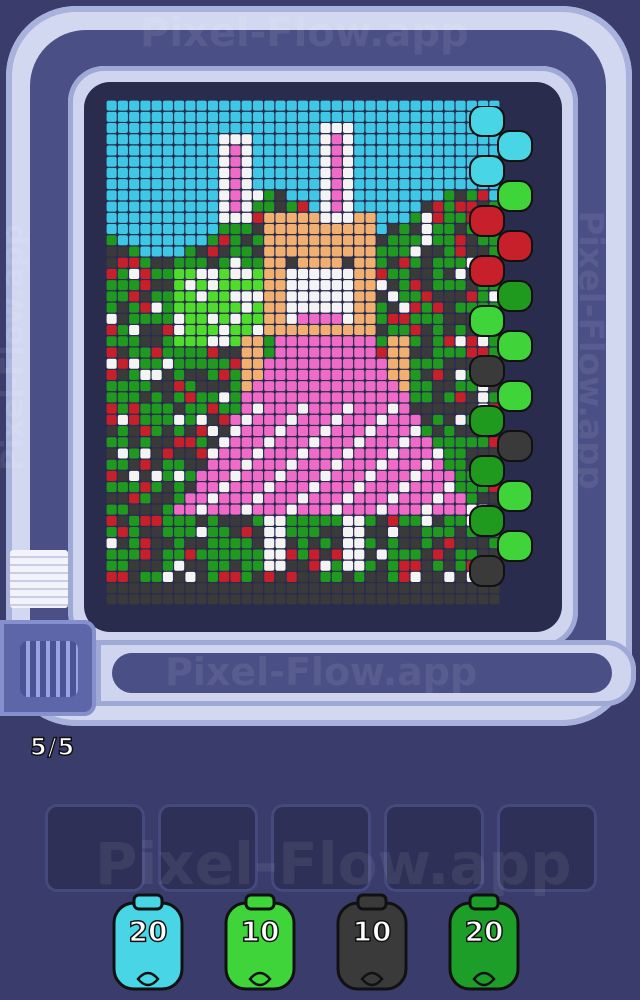  What do you see at coordinates (260, 943) in the screenshot?
I see `shooter-green: 10` at bounding box center [260, 943].